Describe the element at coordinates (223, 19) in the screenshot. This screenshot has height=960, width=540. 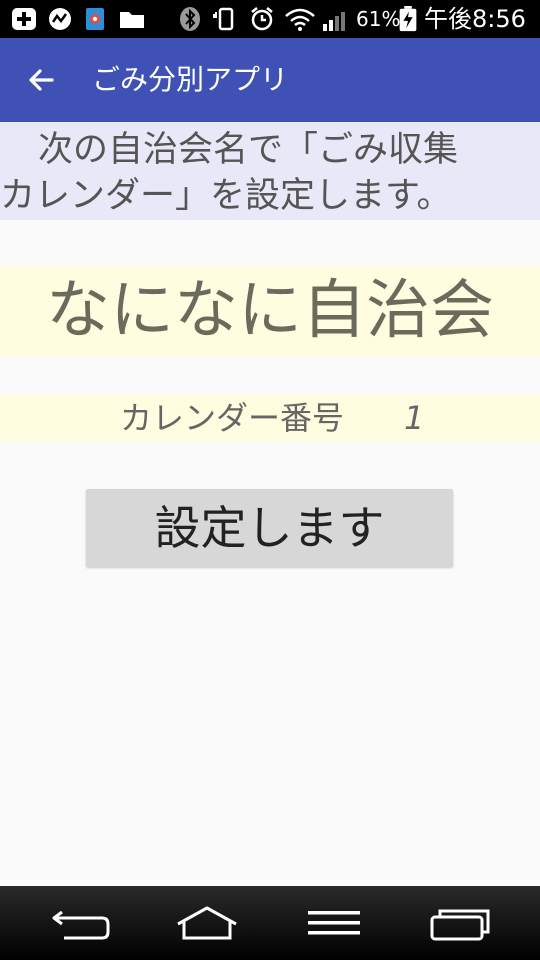
I see `vibrate-icon` at that location.